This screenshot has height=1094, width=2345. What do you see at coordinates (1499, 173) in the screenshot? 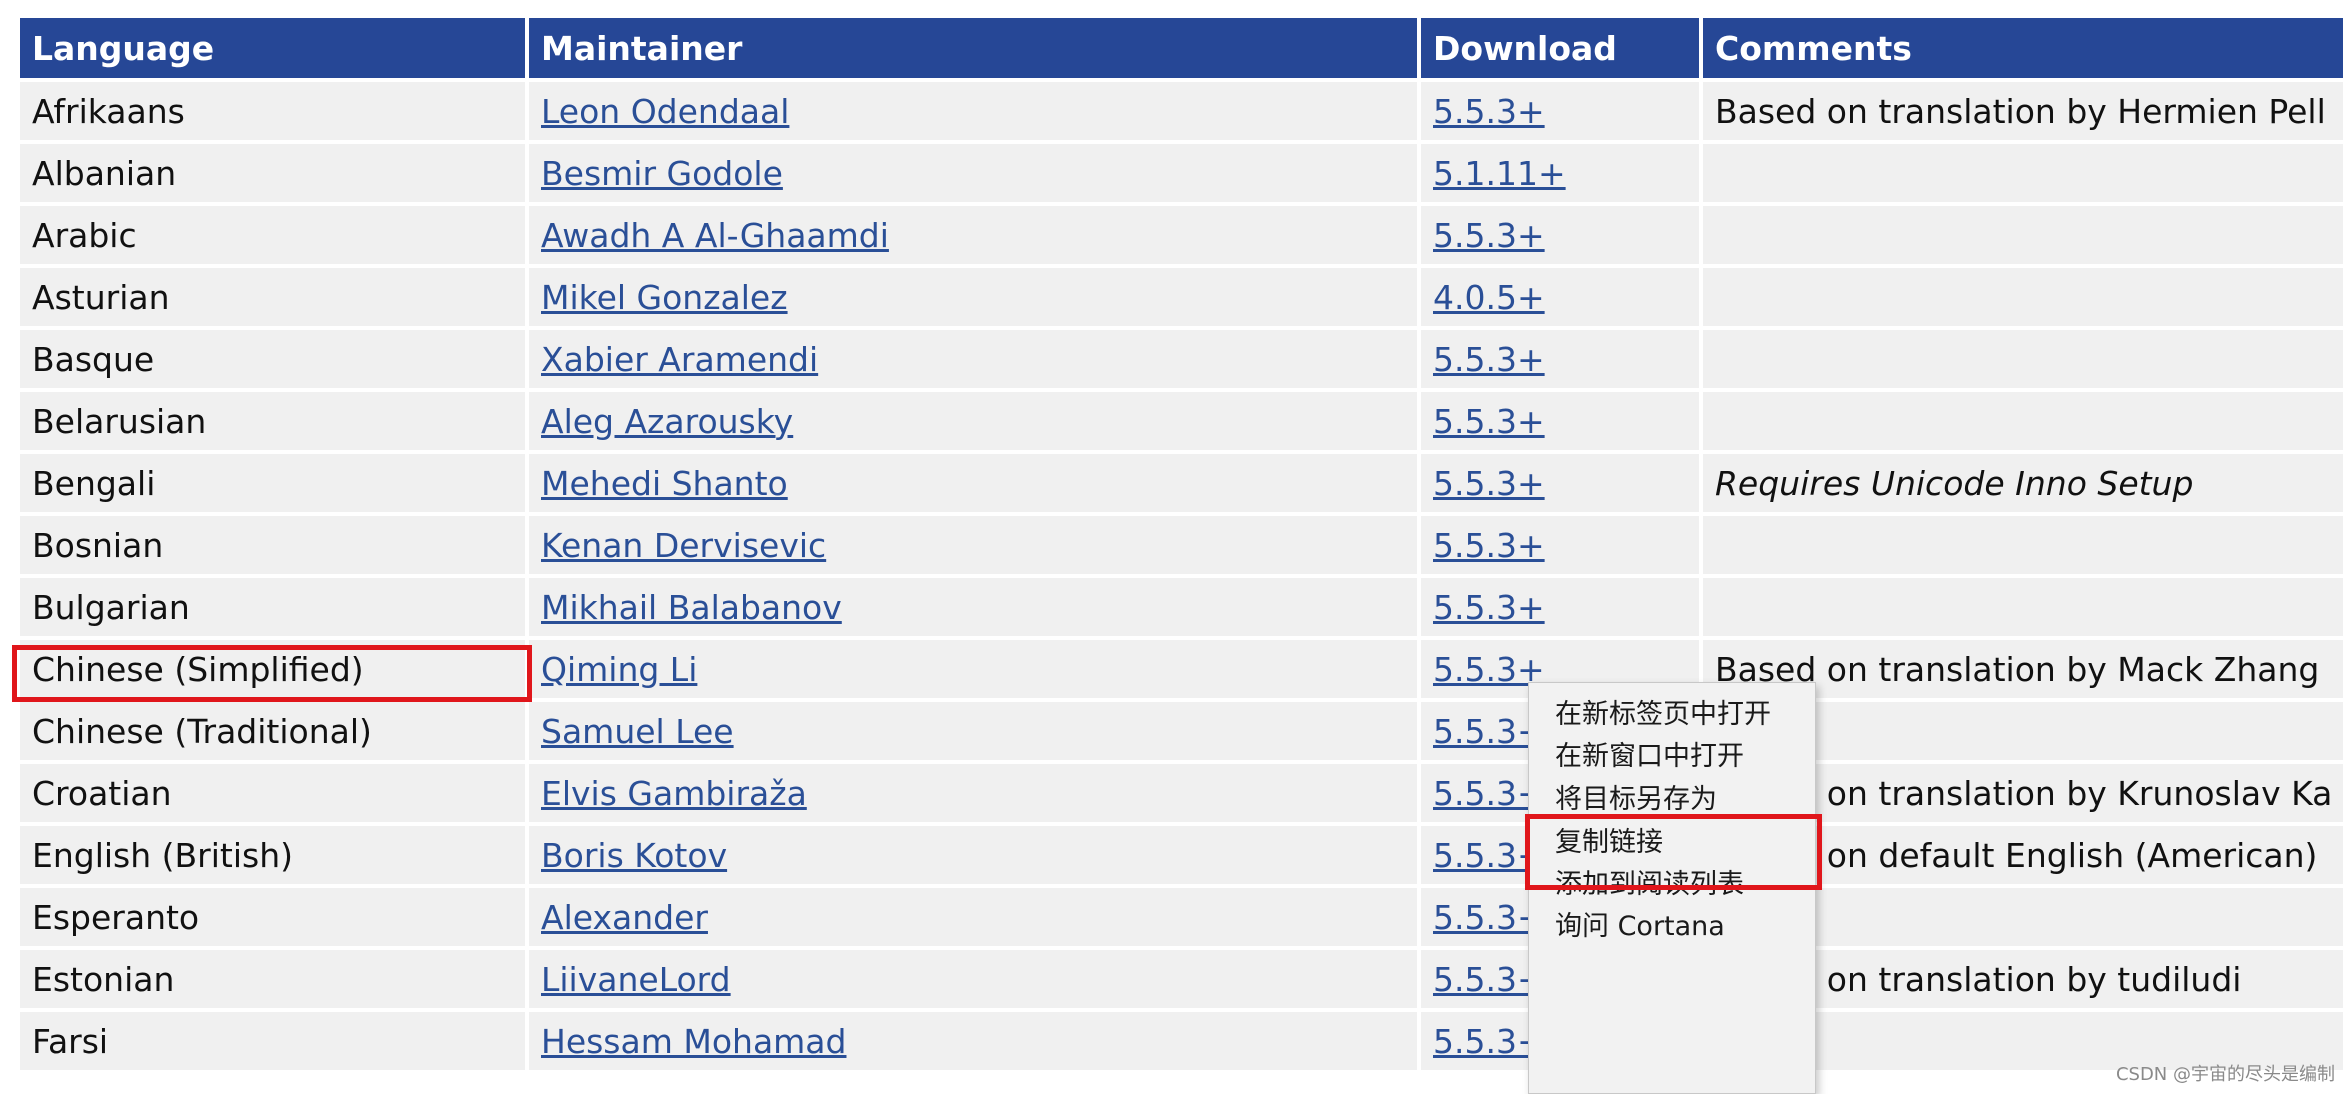
I see `download-link: 5.1.11+` at bounding box center [1499, 173].